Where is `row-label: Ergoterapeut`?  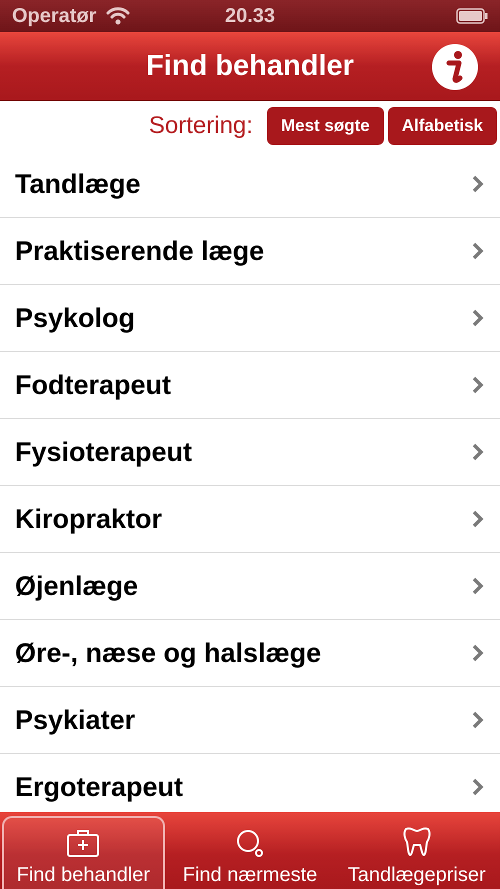
row-label: Ergoterapeut is located at coordinates (99, 787).